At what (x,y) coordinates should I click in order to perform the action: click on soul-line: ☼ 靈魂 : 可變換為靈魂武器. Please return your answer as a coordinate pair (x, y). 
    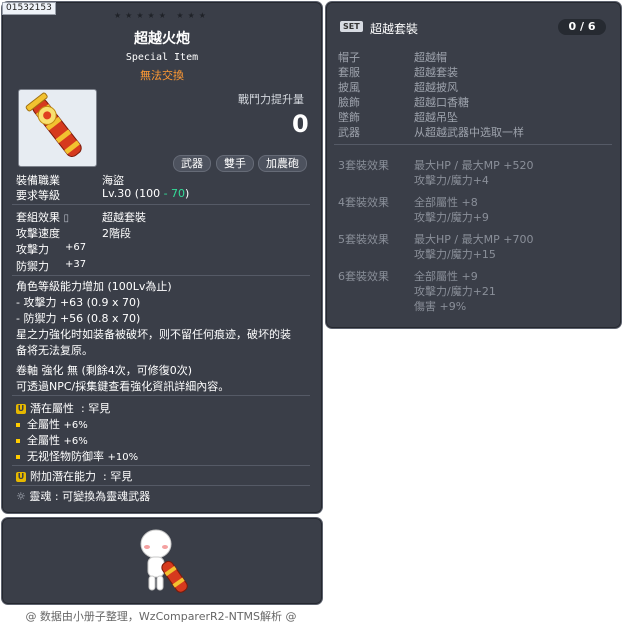
    Looking at the image, I should click on (83, 496).